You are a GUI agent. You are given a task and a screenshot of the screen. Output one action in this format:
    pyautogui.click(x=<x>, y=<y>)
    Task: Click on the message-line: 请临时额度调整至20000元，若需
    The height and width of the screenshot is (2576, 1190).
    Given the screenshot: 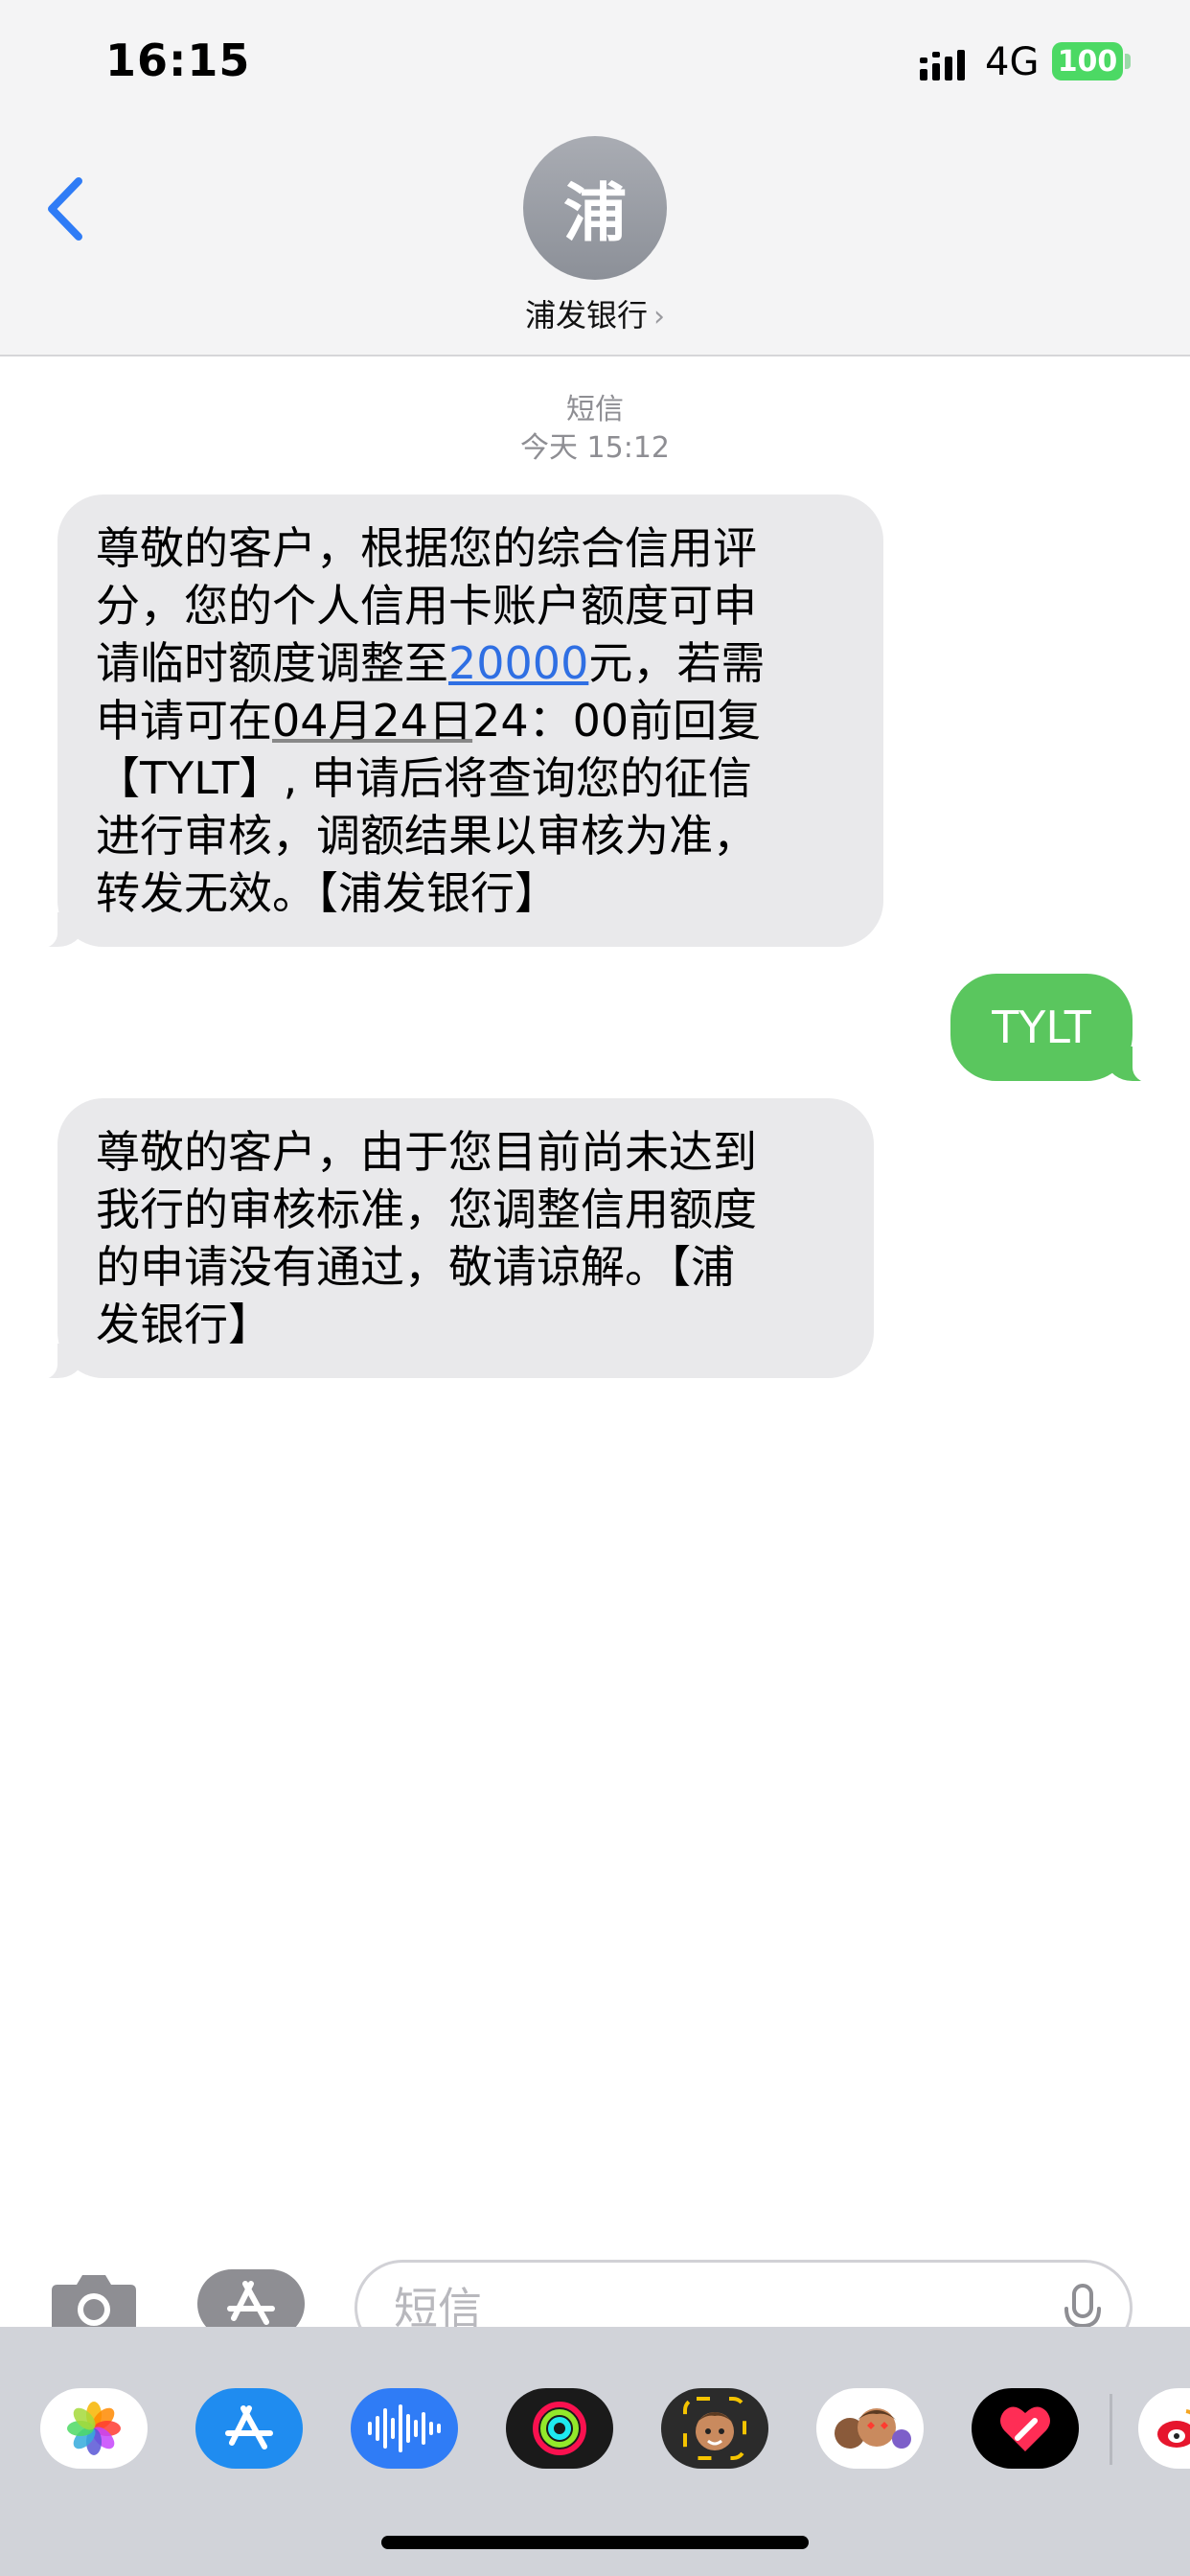 What is the action you would take?
    pyautogui.click(x=471, y=663)
    